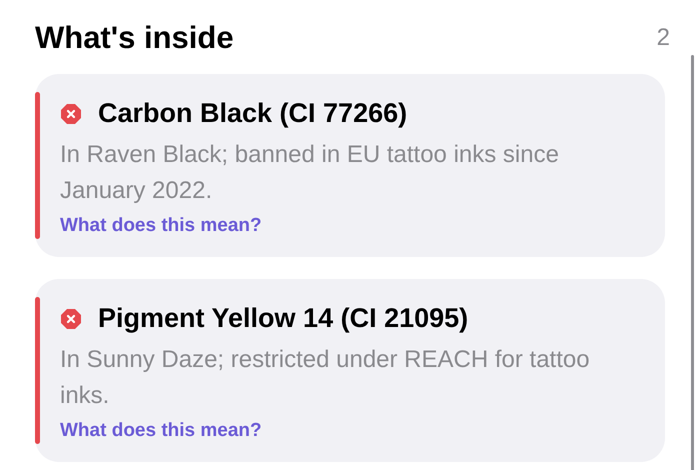  What do you see at coordinates (283, 318) in the screenshot?
I see `ingredient-name: Pigment Yellow 14 (CI 21095)` at bounding box center [283, 318].